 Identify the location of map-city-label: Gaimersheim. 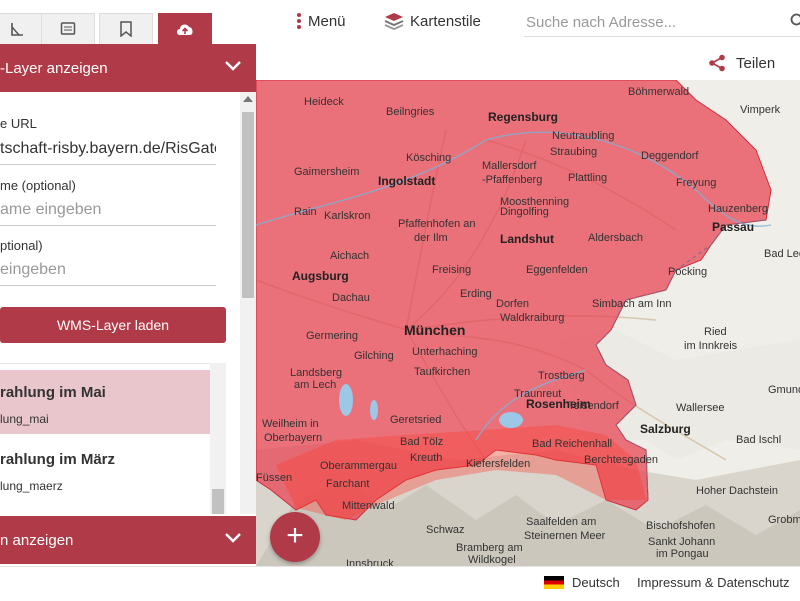
(326, 172).